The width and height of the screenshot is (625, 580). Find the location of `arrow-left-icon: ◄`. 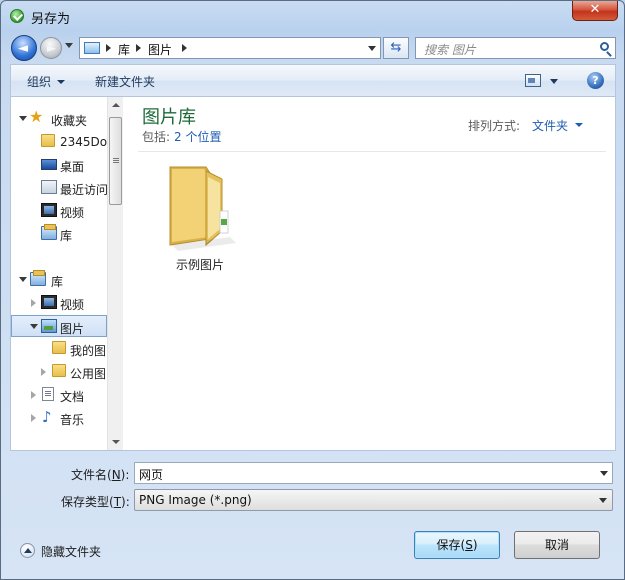

arrow-left-icon: ◄ is located at coordinates (23, 48).